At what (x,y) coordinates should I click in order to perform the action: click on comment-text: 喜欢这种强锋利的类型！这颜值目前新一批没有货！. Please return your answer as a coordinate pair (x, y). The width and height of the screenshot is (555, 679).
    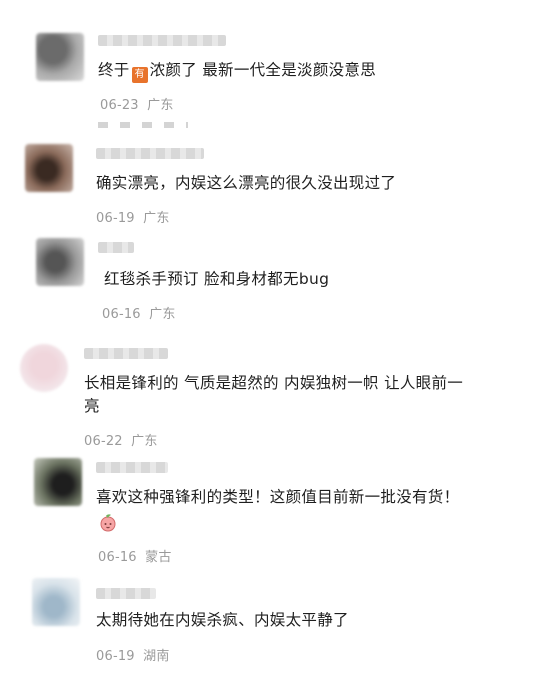
    Looking at the image, I should click on (278, 497).